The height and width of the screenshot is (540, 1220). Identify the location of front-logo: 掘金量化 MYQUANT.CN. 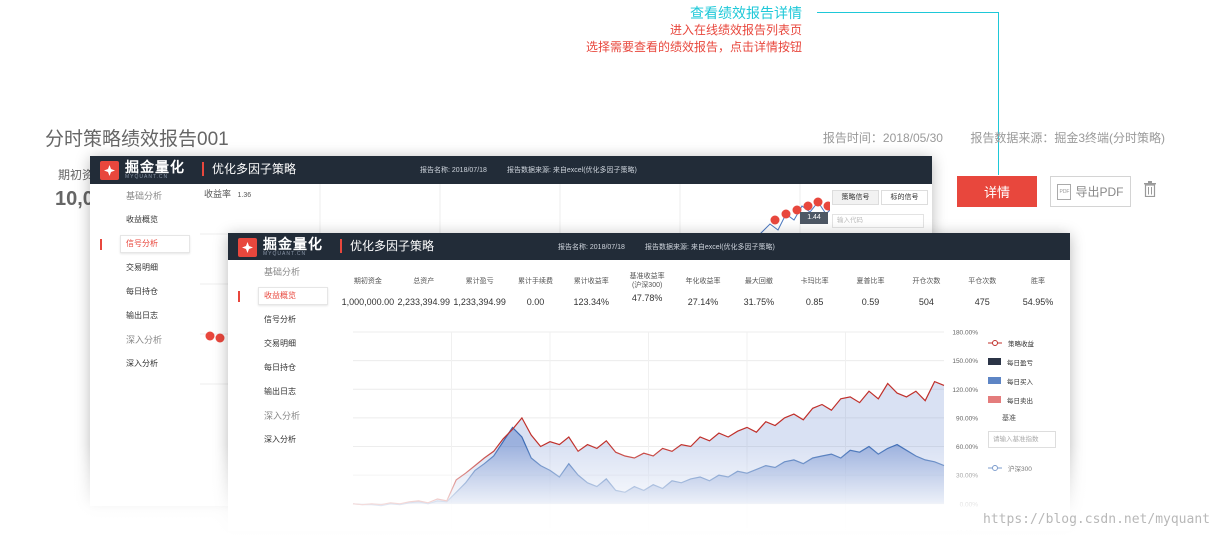
(280, 247).